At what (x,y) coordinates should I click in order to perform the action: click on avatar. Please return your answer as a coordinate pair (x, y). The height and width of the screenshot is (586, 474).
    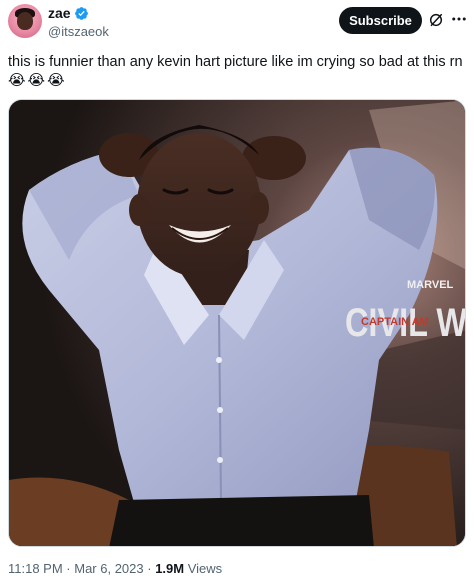
    Looking at the image, I should click on (25, 21).